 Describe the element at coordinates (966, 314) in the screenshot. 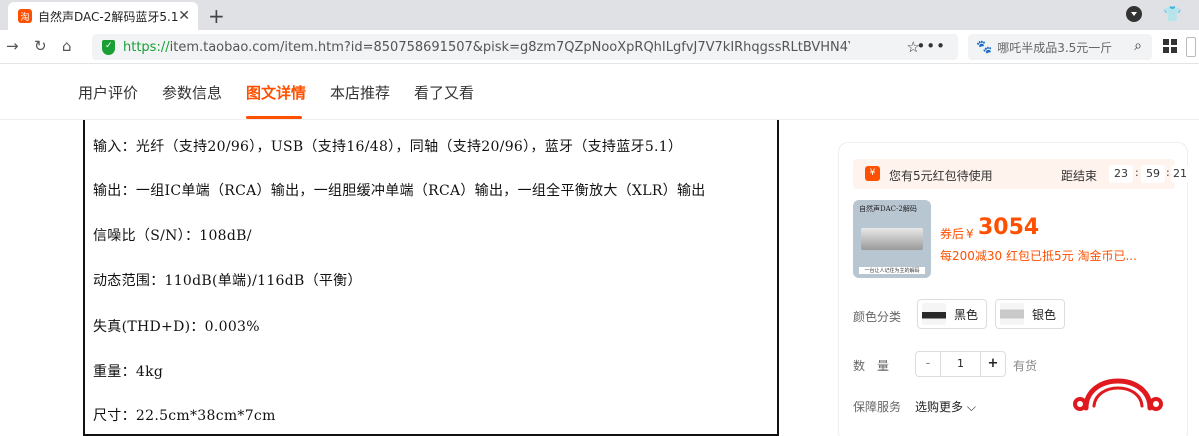

I see `color-name: 黑色` at that location.